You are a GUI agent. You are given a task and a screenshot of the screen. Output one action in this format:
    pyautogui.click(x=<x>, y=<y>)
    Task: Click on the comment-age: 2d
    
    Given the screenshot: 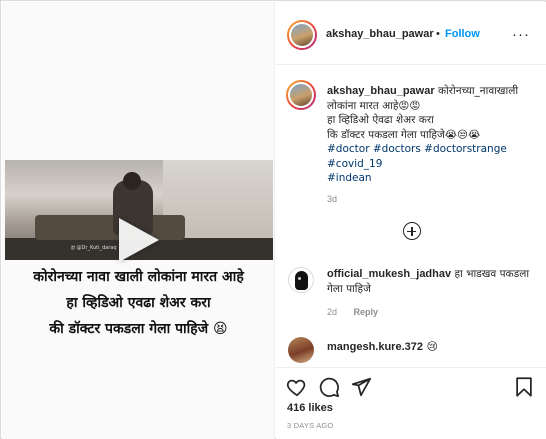 What is the action you would take?
    pyautogui.click(x=332, y=312)
    